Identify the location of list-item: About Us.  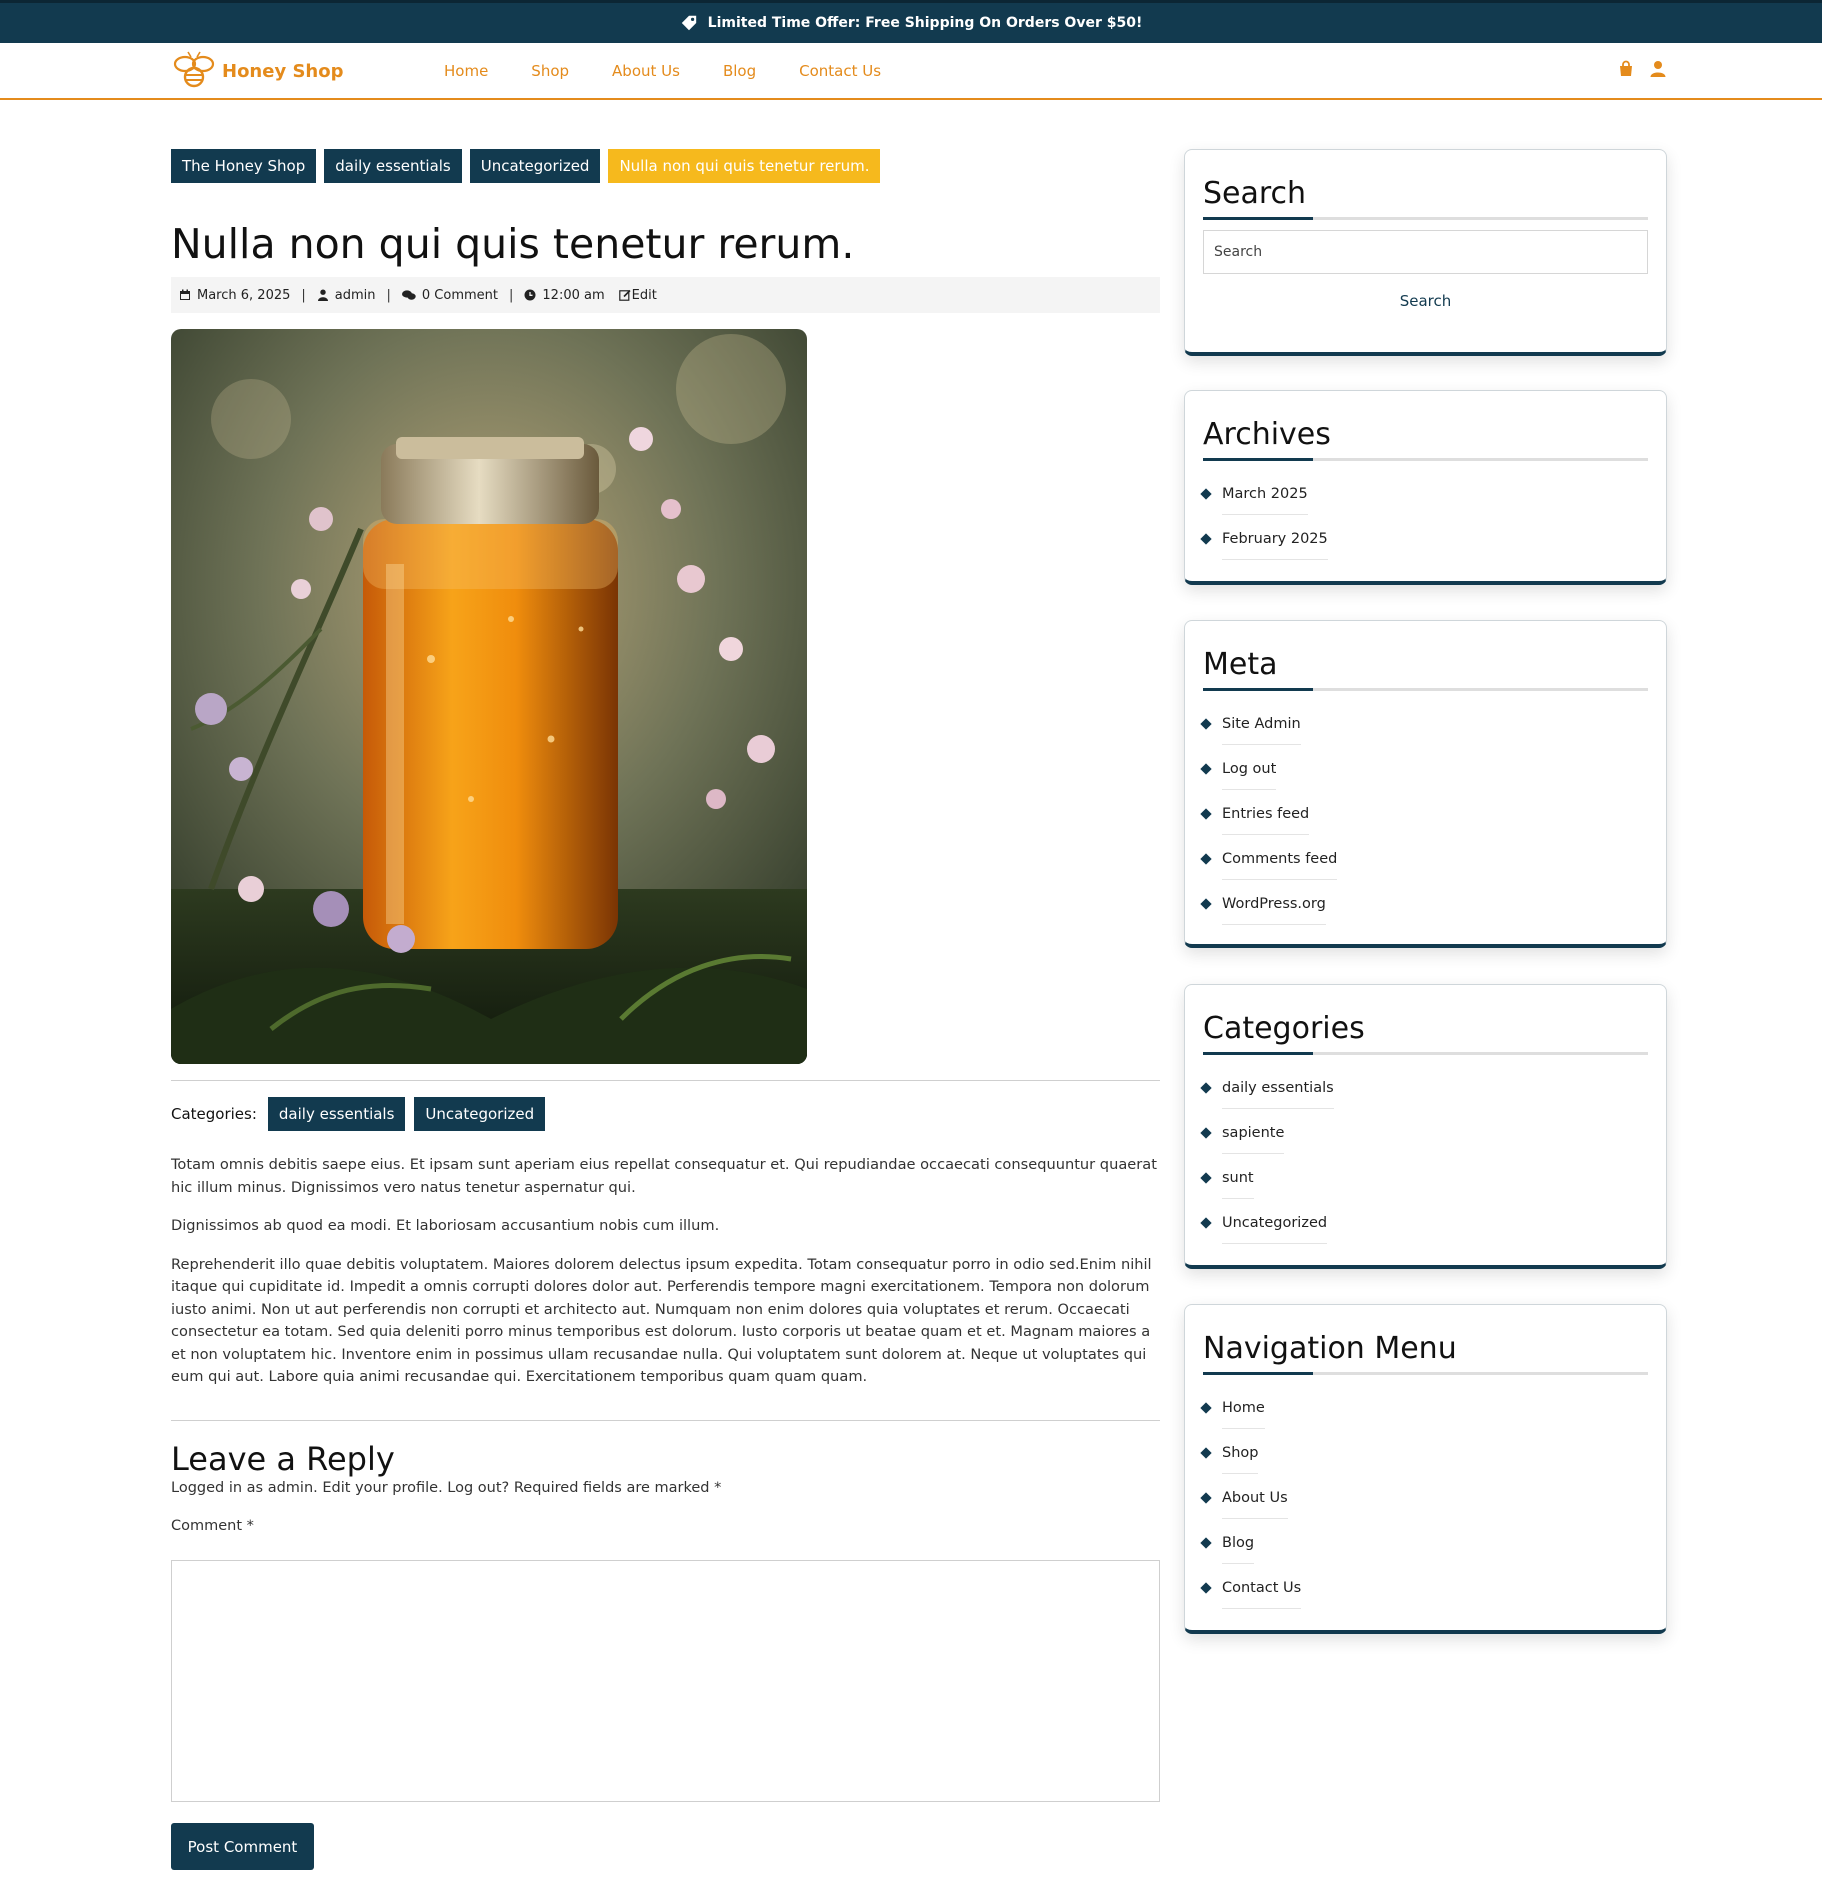
(1424, 1497).